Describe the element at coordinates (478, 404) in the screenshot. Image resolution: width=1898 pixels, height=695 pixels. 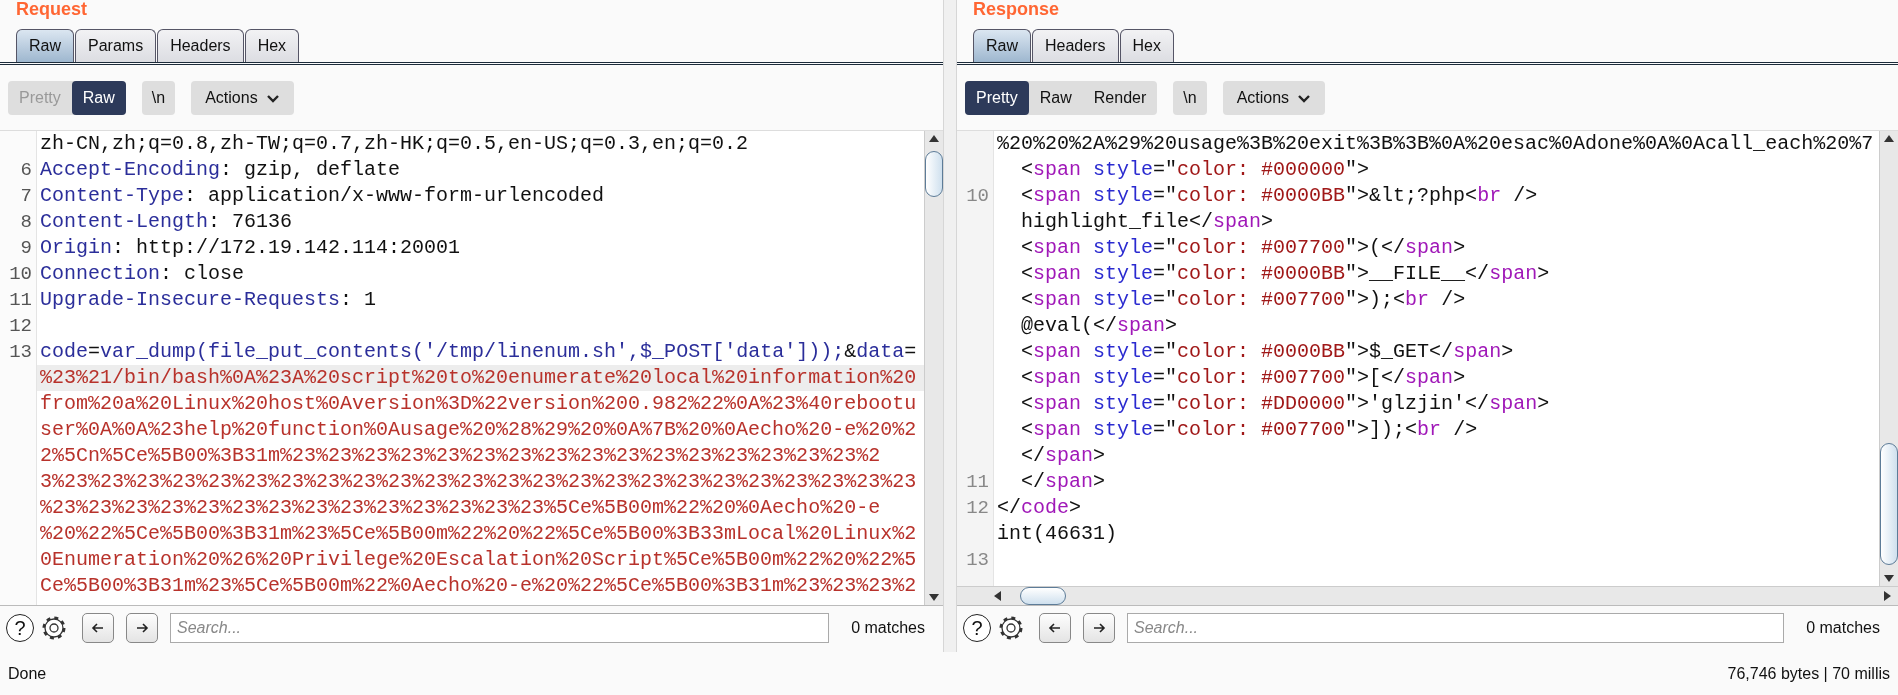
I see `code-line: from%20a%20Linux%20host%0Aversion%3D%22version%200.982%22%0A%23%40rebootu` at that location.